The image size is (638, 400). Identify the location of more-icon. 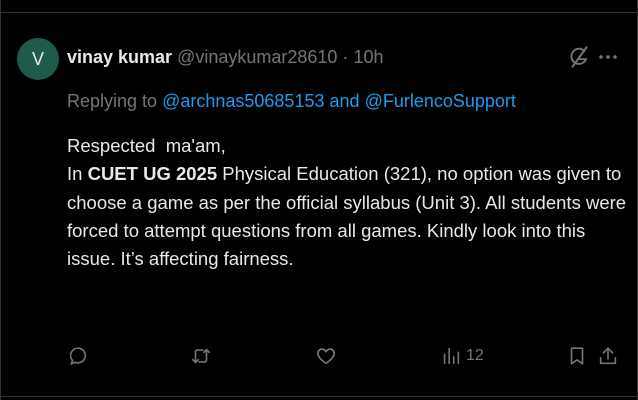
(608, 57).